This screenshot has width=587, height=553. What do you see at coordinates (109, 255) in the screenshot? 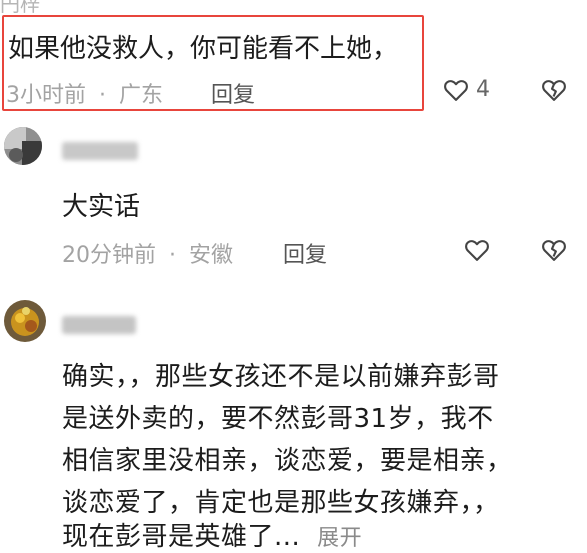
I see `comment-time: 20分钟前` at bounding box center [109, 255].